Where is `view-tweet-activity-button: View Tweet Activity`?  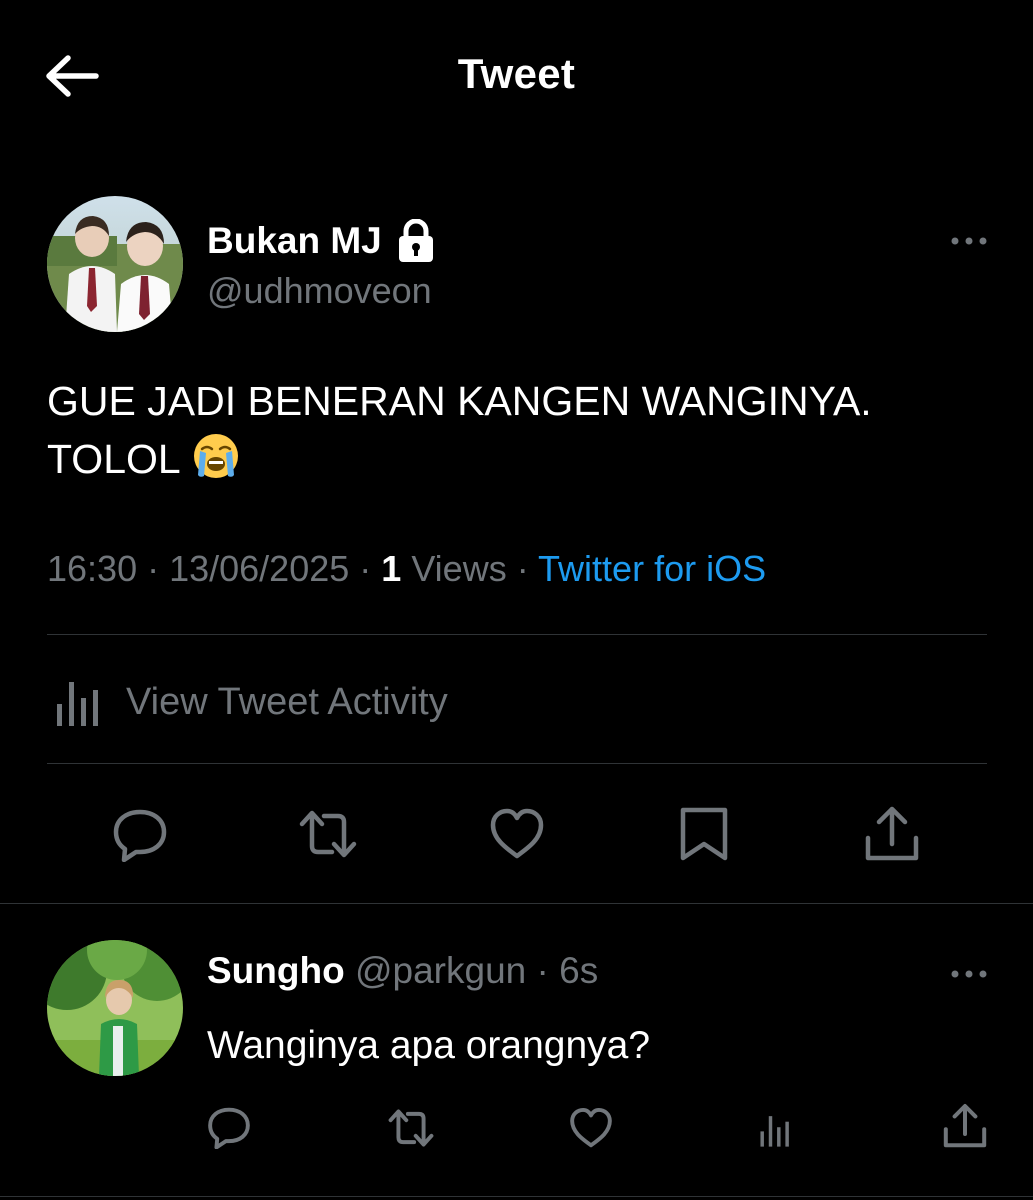
view-tweet-activity-button: View Tweet Activity is located at coordinates (250, 702).